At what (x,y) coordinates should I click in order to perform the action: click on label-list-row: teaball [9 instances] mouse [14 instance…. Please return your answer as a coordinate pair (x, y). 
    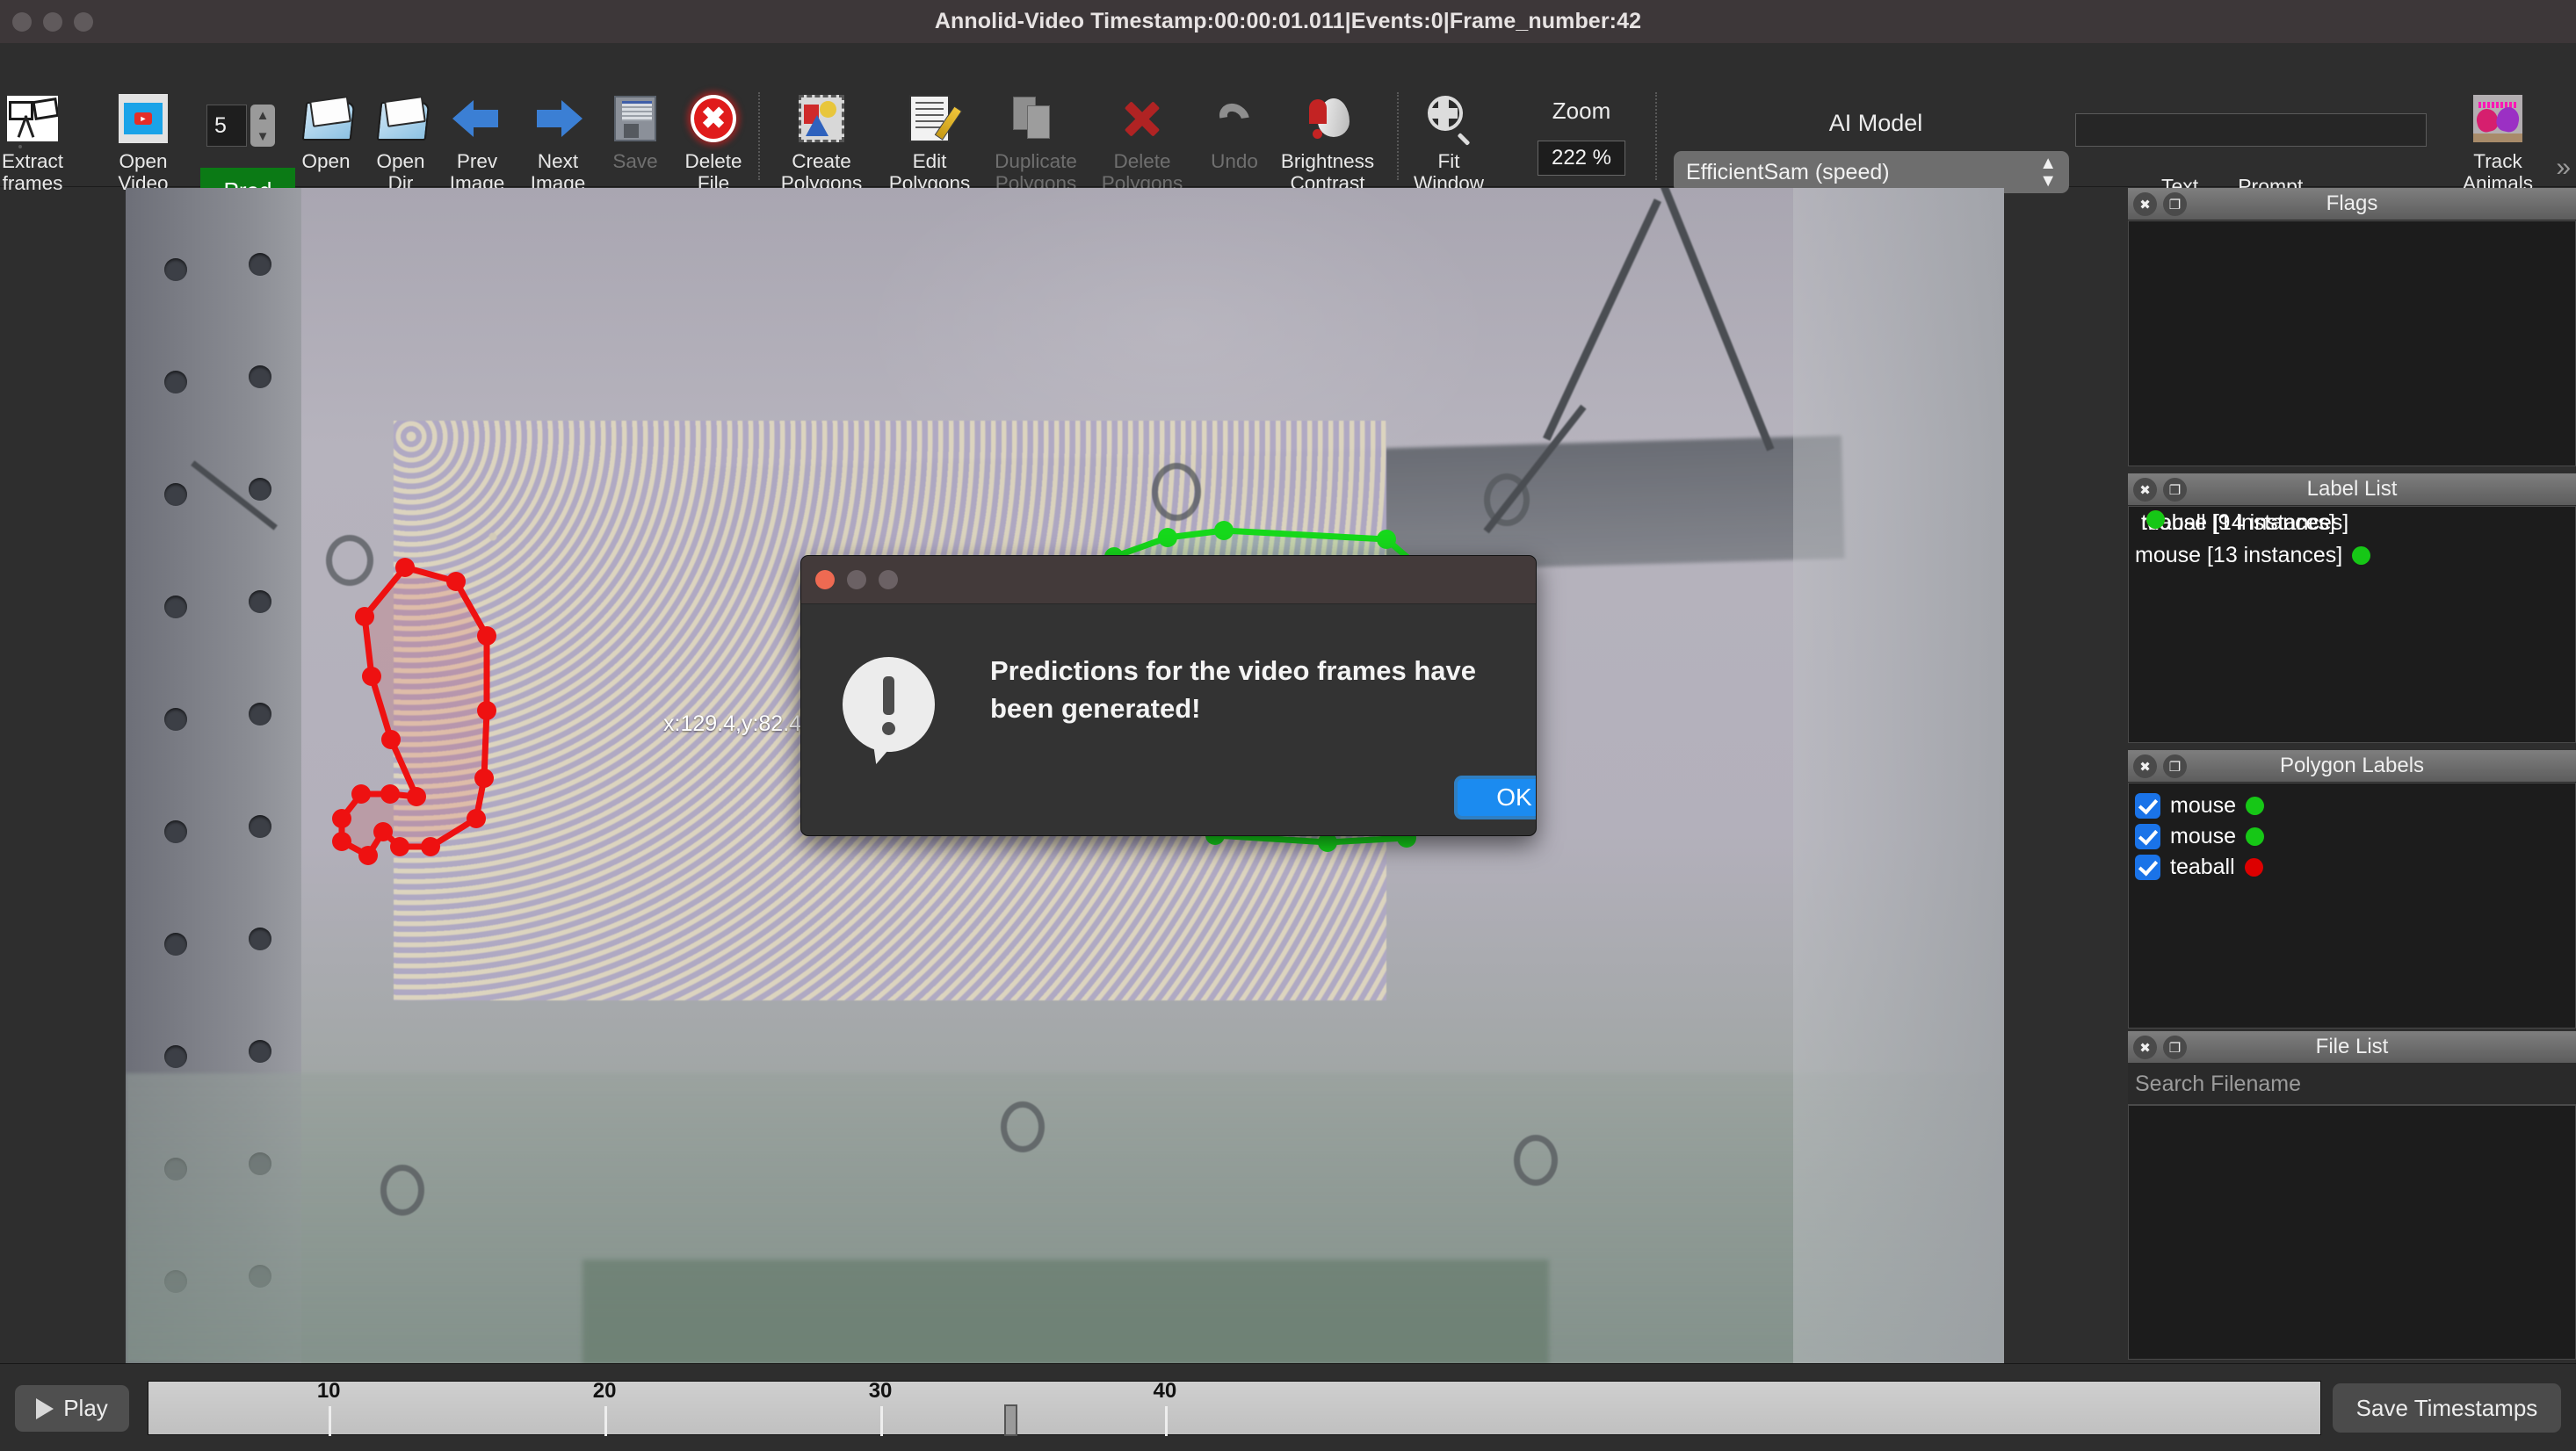
    Looking at the image, I should click on (2352, 525).